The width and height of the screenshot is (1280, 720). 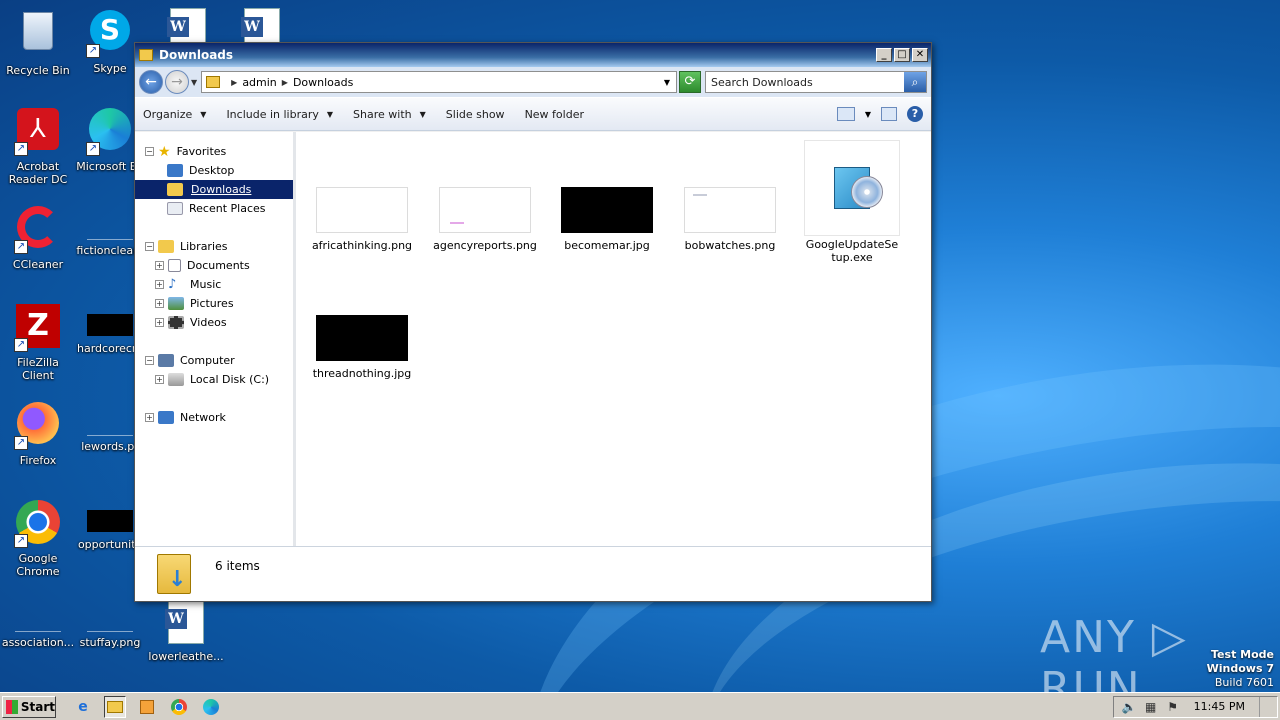 What do you see at coordinates (1129, 707) in the screenshot?
I see `volume-icon: 🔈` at bounding box center [1129, 707].